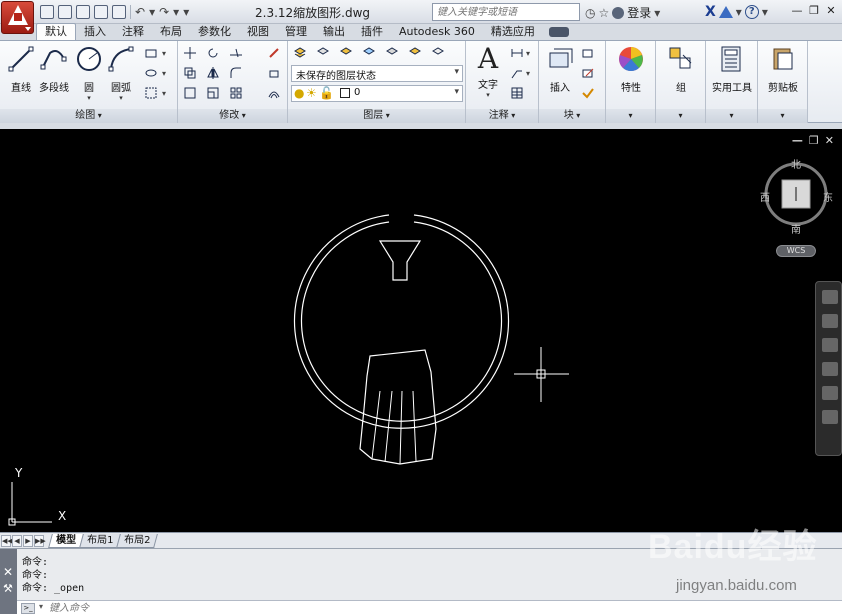  Describe the element at coordinates (376, 116) in the screenshot. I see `panel-layers-title: 图层` at that location.